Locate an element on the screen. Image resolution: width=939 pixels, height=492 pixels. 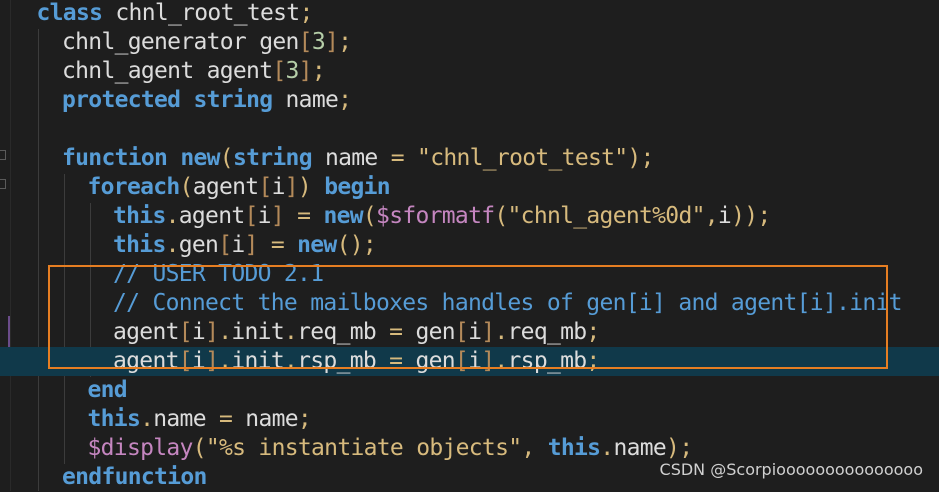
code-token: end is located at coordinates (107, 390).